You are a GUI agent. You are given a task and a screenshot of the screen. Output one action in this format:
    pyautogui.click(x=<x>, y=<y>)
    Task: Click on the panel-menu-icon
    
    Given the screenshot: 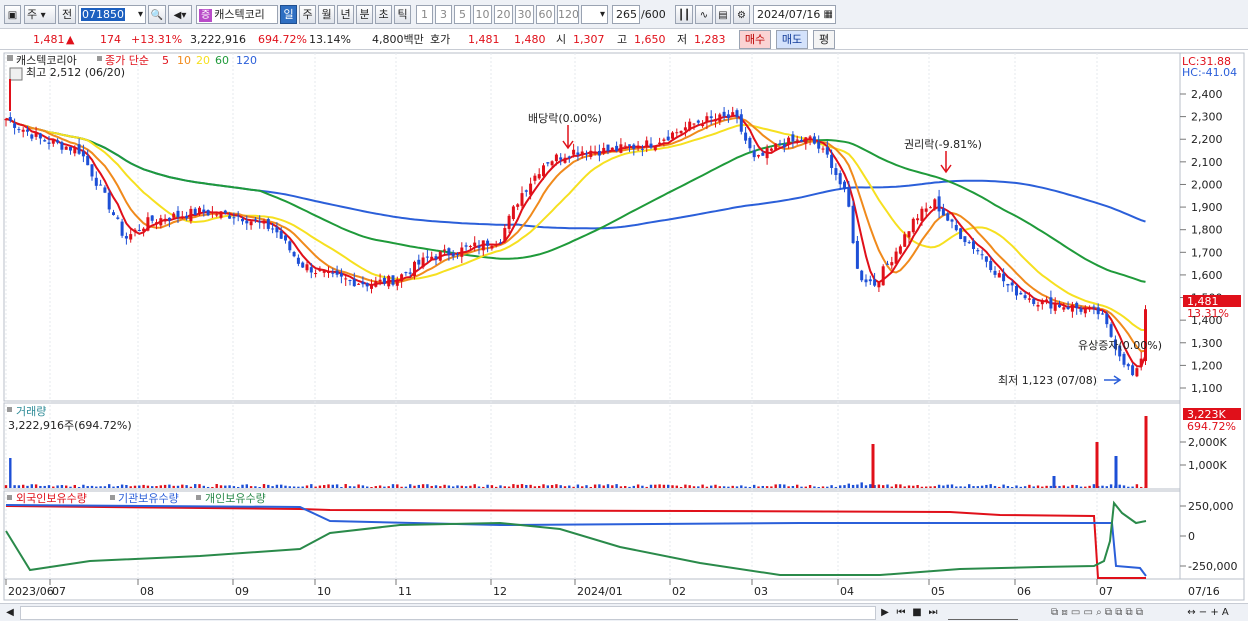 What is the action you would take?
    pyautogui.click(x=10, y=58)
    